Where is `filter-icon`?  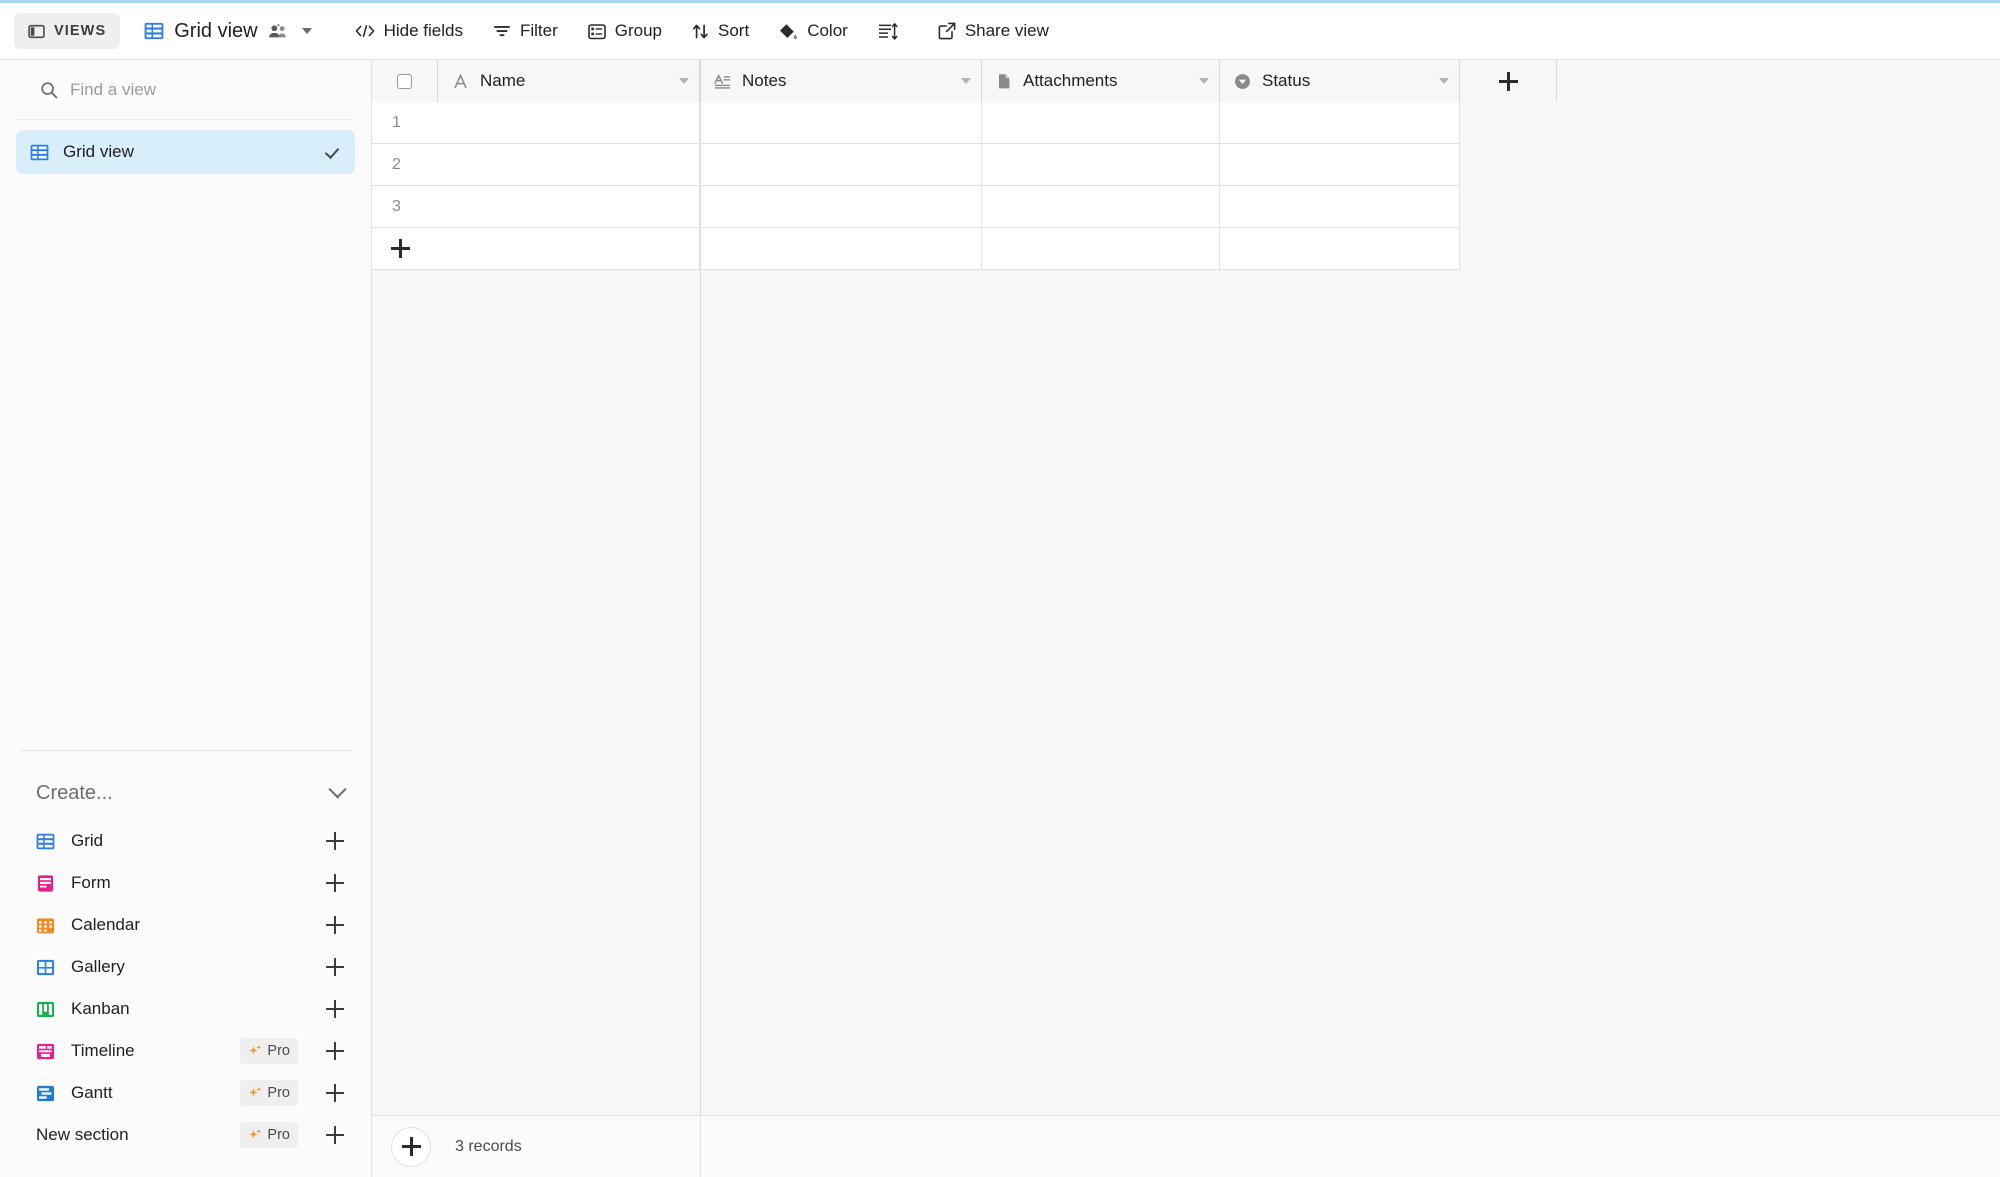
filter-icon is located at coordinates (502, 31).